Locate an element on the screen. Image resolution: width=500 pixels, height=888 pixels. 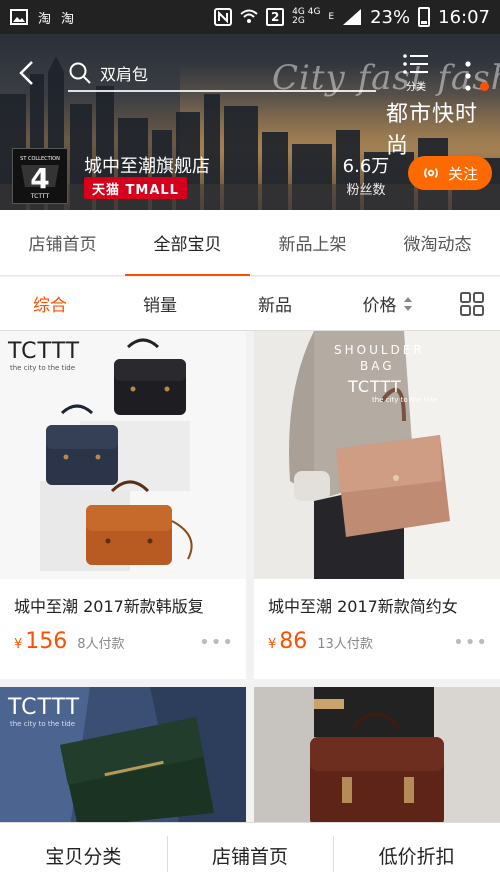
product-title: 城中至潮 2017新款简约女 is located at coordinates (363, 606).